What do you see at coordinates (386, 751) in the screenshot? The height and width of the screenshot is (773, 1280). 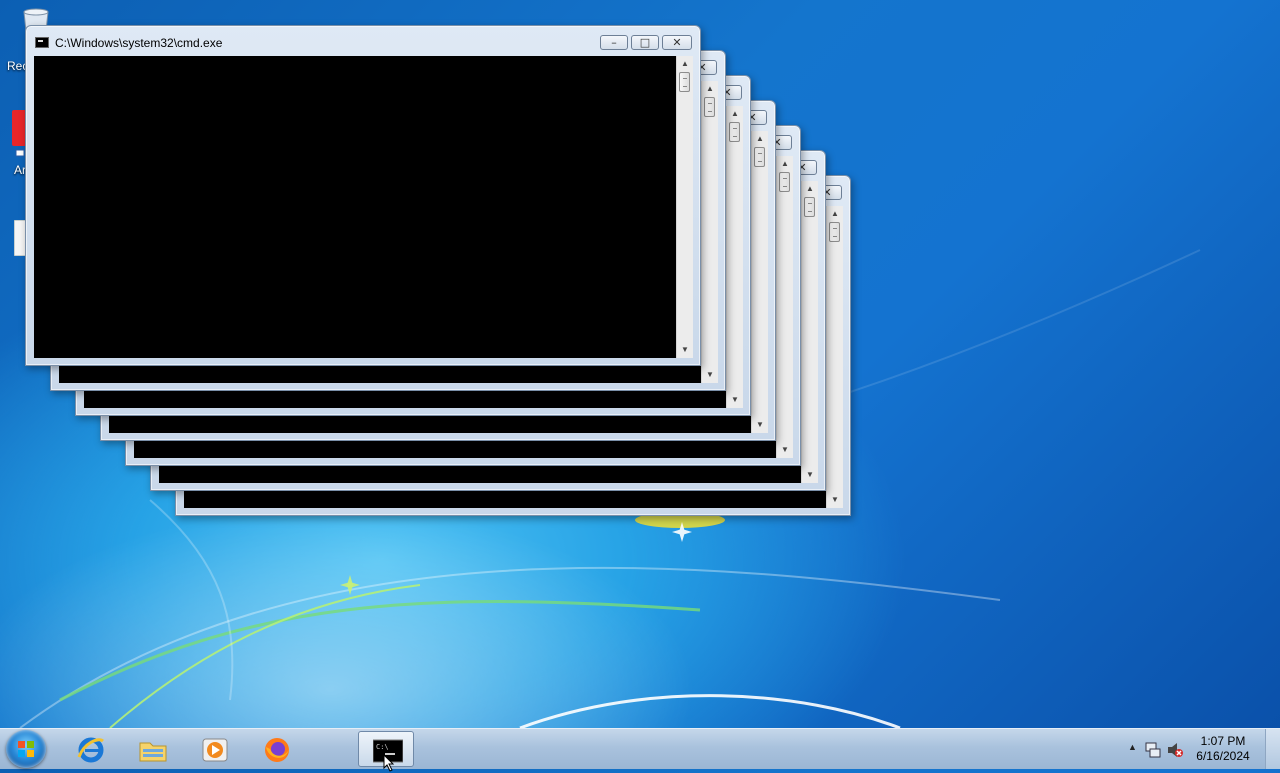 I see `taskbar-command-prompt: C:\` at bounding box center [386, 751].